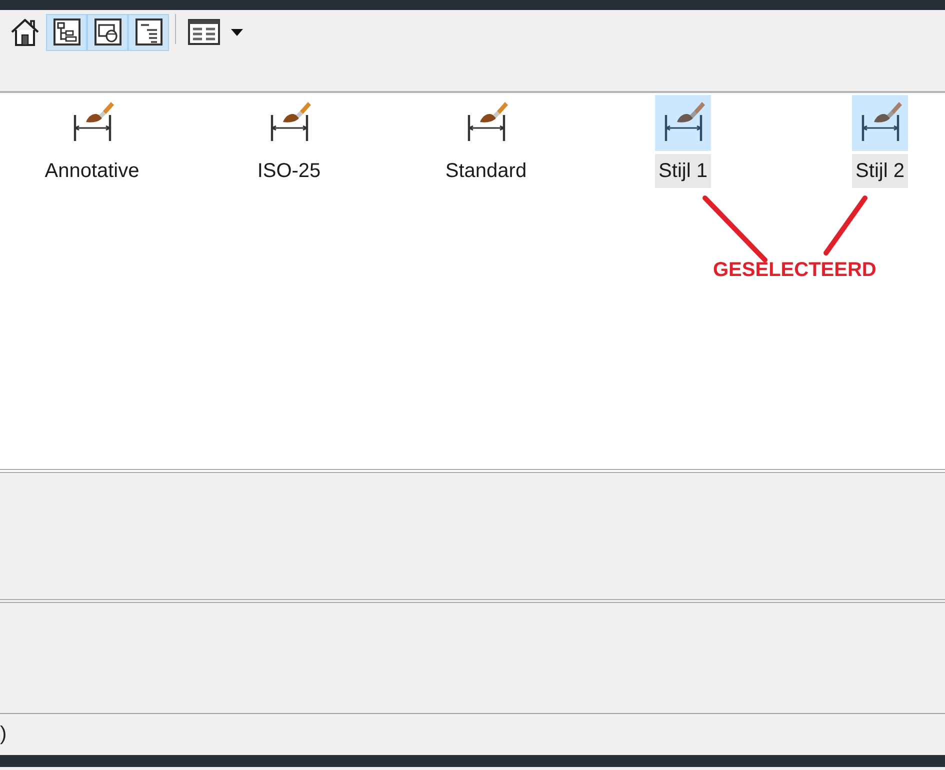 This screenshot has width=945, height=770. What do you see at coordinates (204, 32) in the screenshot?
I see `table-icon` at bounding box center [204, 32].